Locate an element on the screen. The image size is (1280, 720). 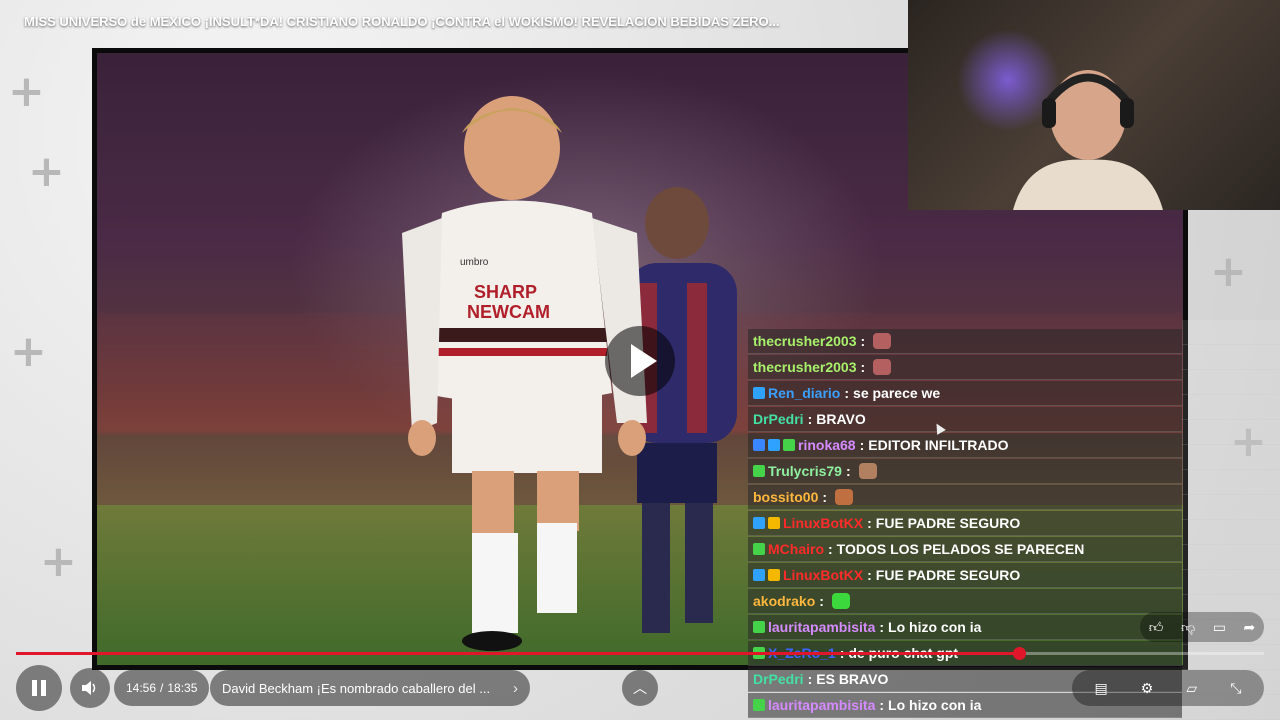
time-current: 14:56 is located at coordinates (141, 688).